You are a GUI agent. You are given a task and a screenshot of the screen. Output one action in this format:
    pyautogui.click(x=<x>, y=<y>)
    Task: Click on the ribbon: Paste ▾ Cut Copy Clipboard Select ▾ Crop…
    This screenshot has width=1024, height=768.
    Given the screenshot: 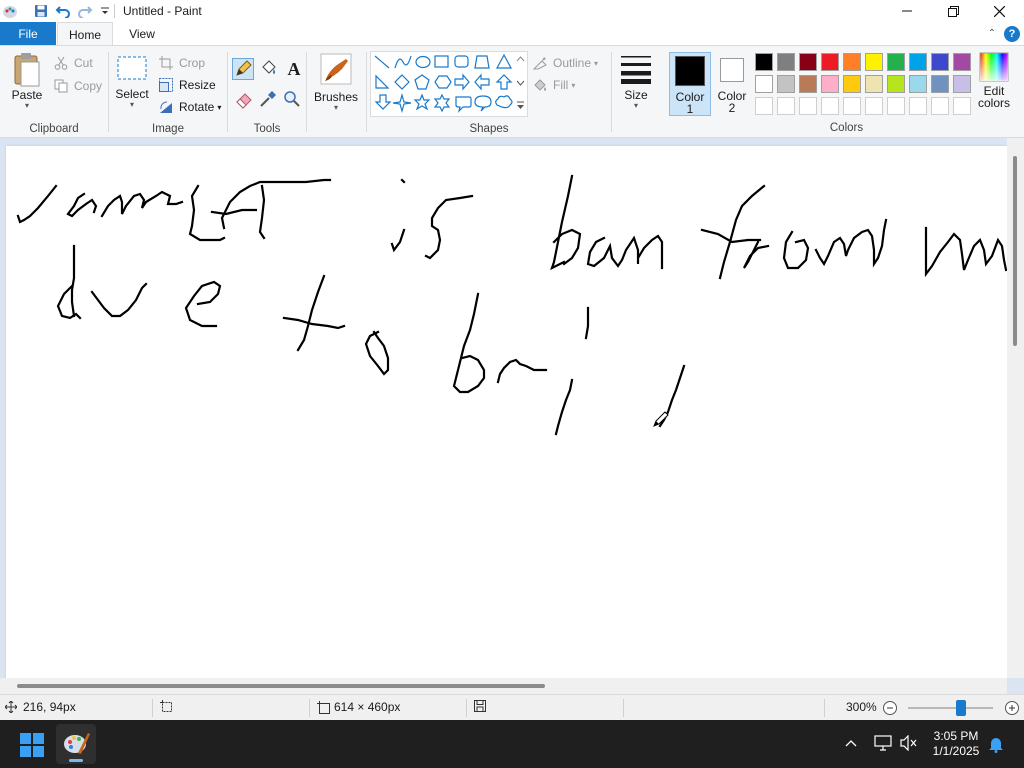 What is the action you would take?
    pyautogui.click(x=512, y=91)
    